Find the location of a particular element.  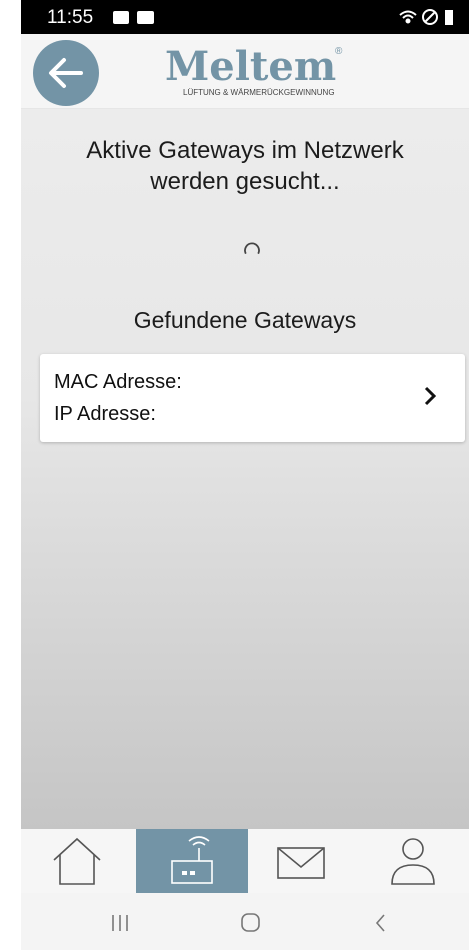

status-bar: 11:55 is located at coordinates (245, 17).